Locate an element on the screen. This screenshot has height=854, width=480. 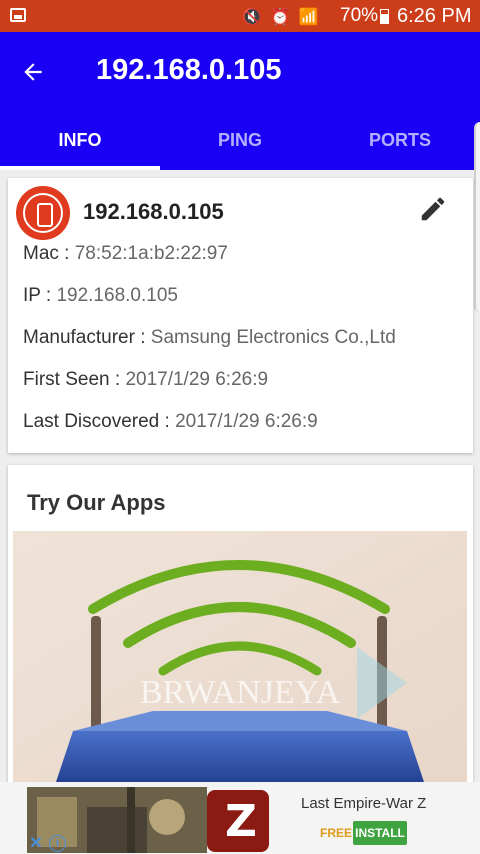
page-title: 192.168.0.105 is located at coordinates (189, 70).